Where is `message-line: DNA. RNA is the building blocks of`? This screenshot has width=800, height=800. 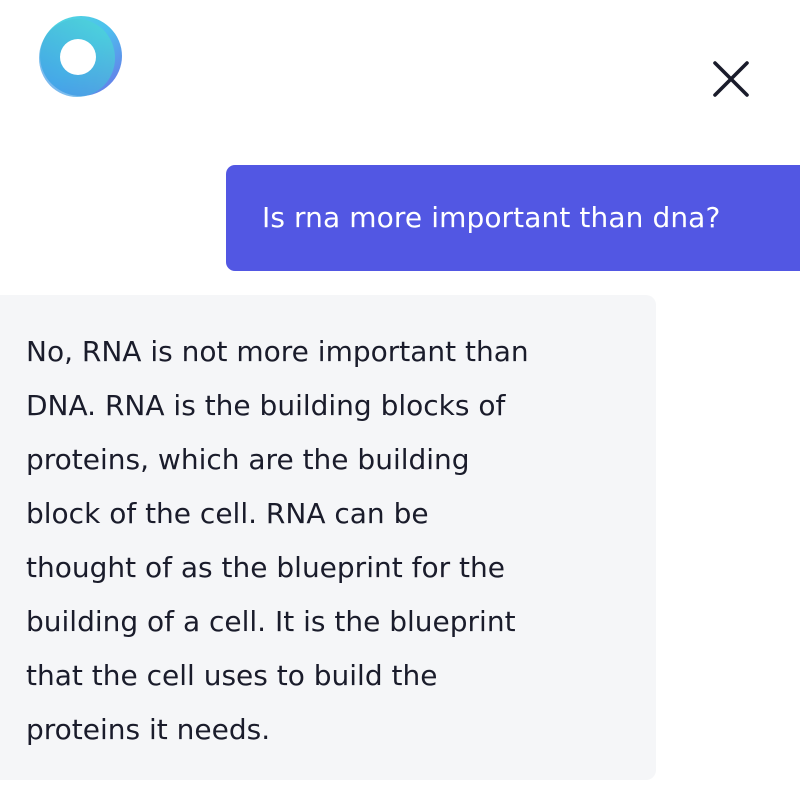 message-line: DNA. RNA is the building blocks of is located at coordinates (266, 405).